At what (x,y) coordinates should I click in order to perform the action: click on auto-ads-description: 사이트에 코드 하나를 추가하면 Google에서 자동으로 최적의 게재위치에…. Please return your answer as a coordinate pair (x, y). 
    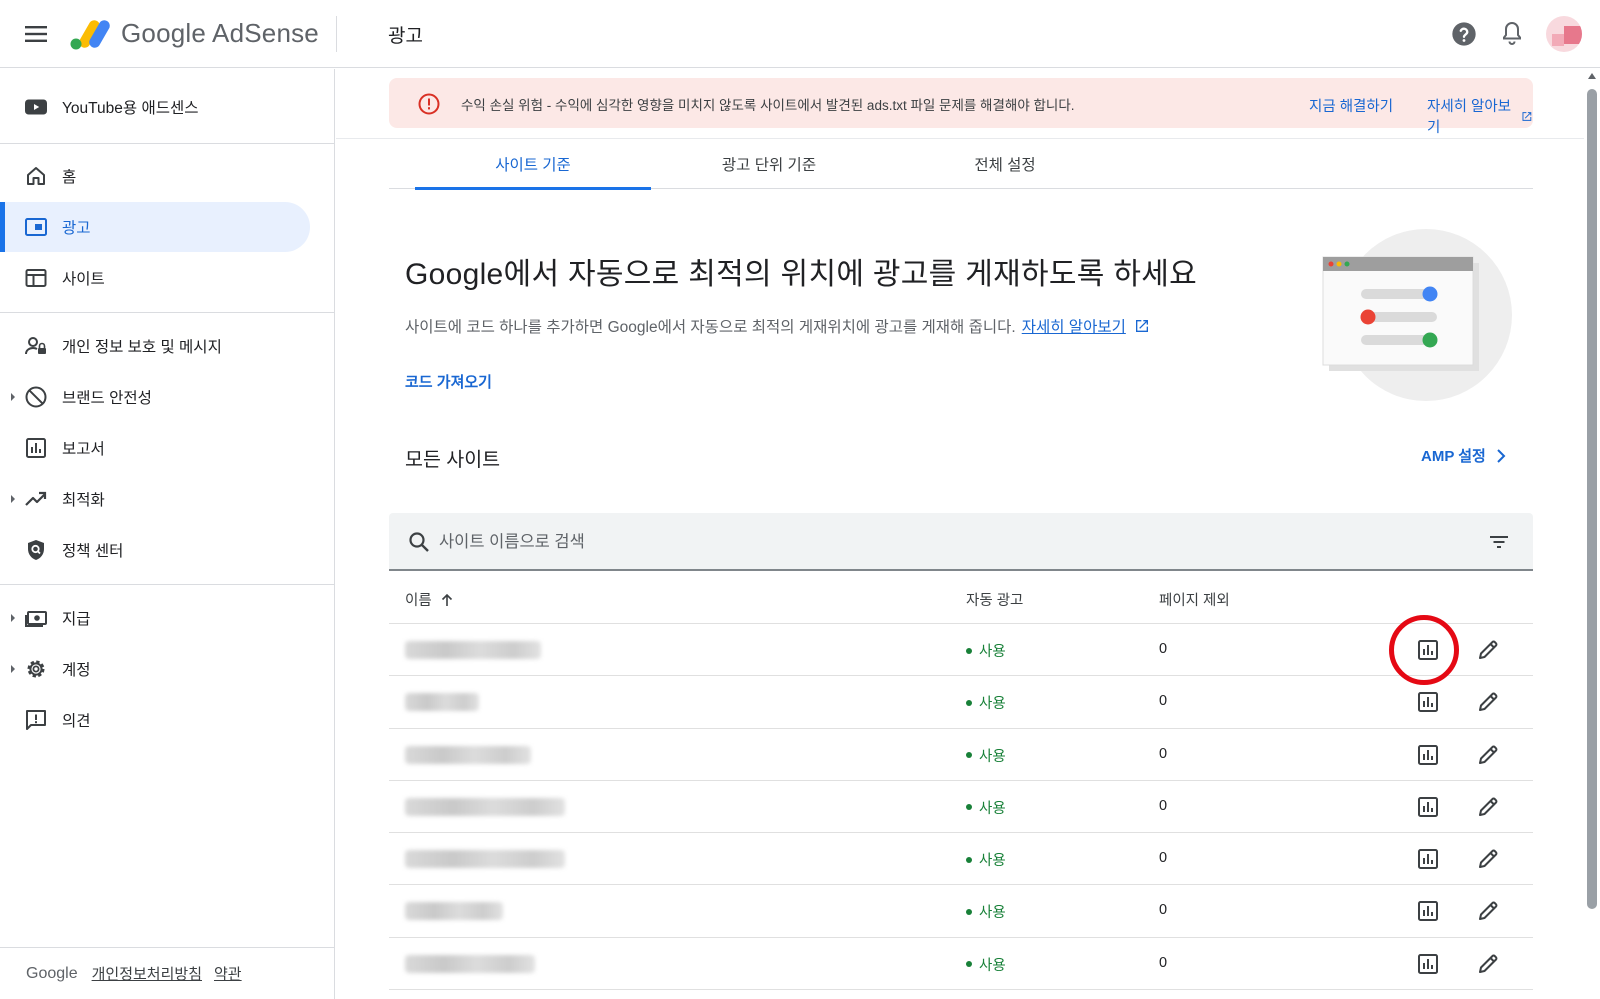
    Looking at the image, I should click on (777, 326).